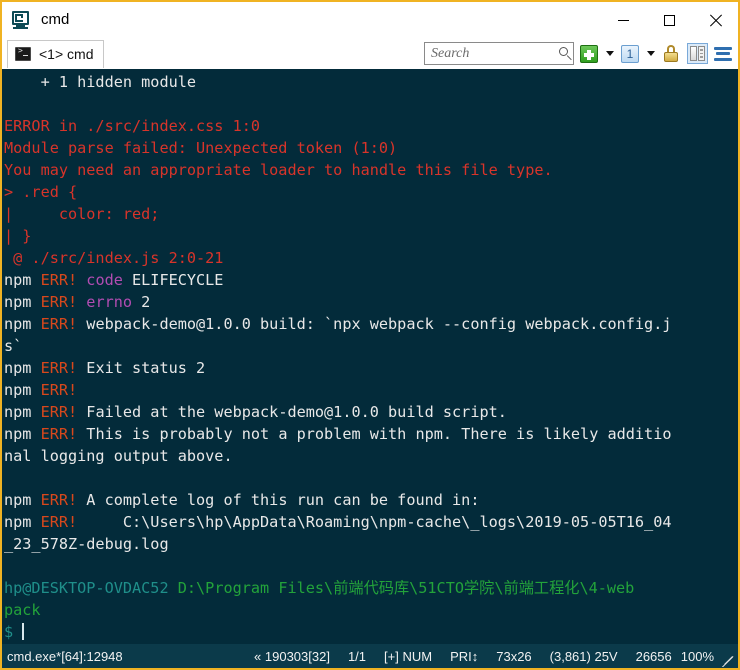 Image resolution: width=740 pixels, height=670 pixels. Describe the element at coordinates (86, 544) in the screenshot. I see `terminal-span: _23_578Z-debug.log` at that location.